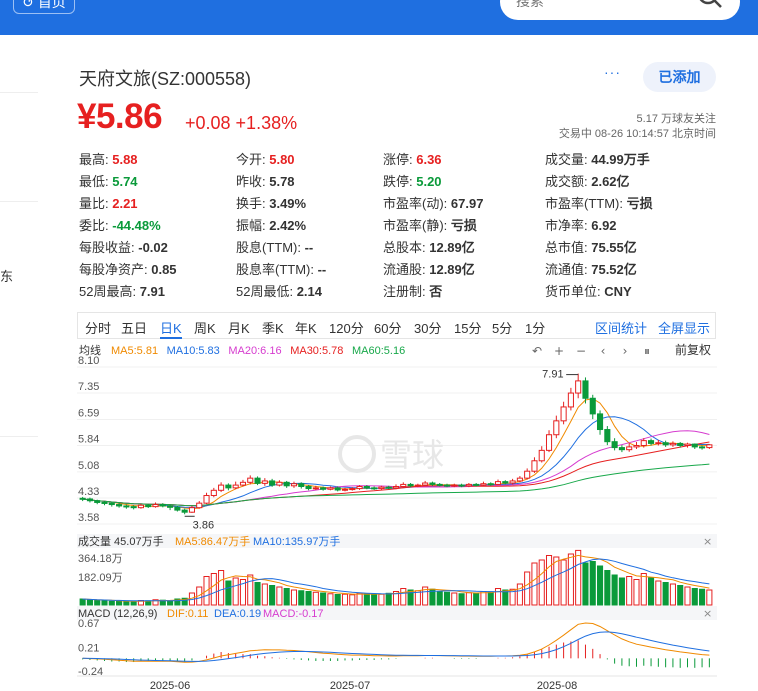 Image resolution: width=758 pixels, height=691 pixels. Describe the element at coordinates (502, 327) in the screenshot. I see `tab-11: 5分` at that location.